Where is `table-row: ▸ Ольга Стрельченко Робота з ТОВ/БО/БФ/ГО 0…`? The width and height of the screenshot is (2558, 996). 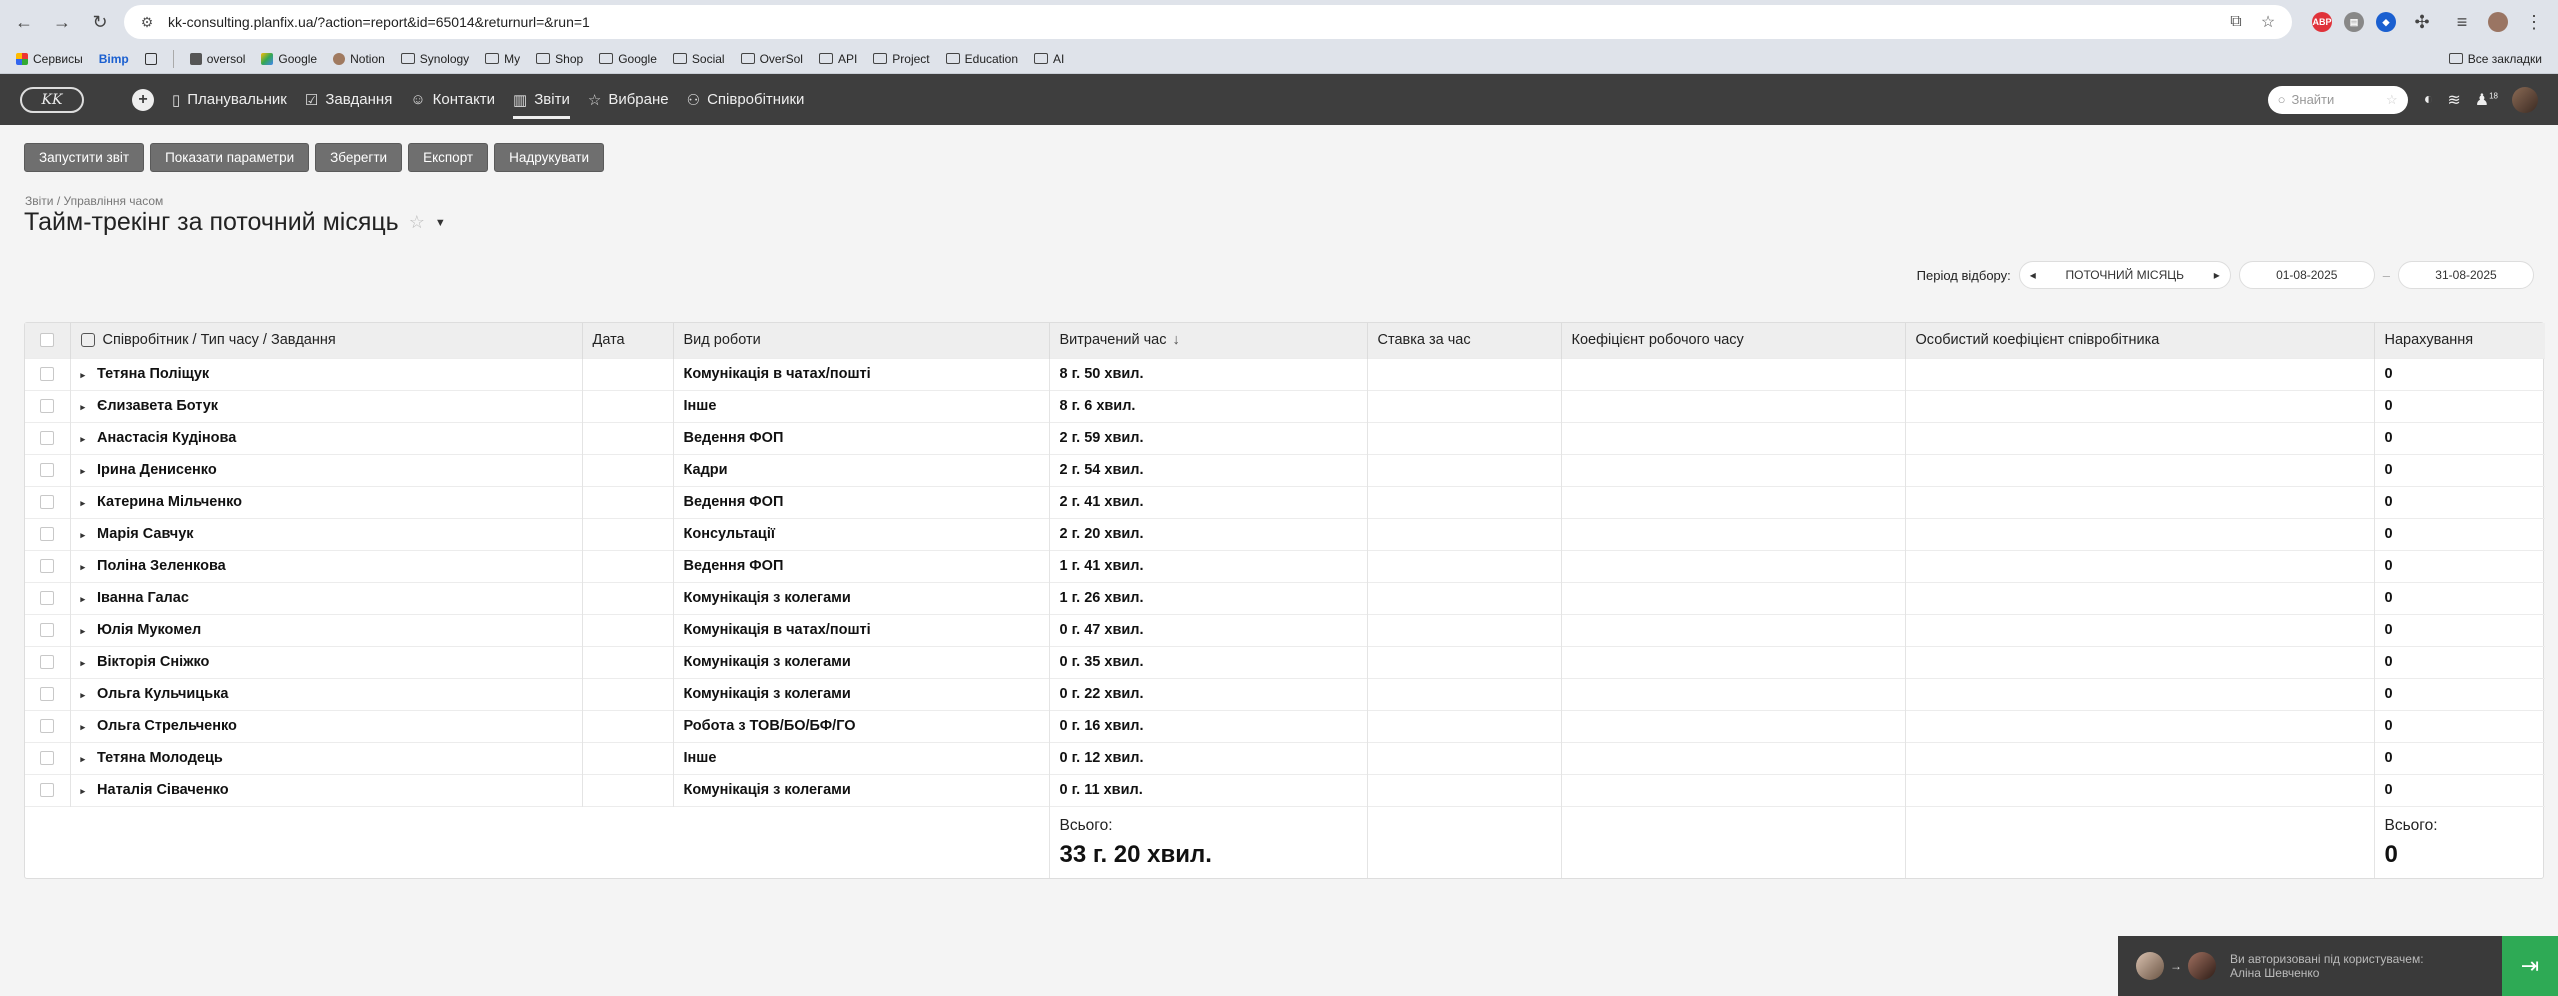 table-row: ▸ Ольга Стрельченко Робота з ТОВ/БО/БФ/ГО 0… is located at coordinates (1285, 725).